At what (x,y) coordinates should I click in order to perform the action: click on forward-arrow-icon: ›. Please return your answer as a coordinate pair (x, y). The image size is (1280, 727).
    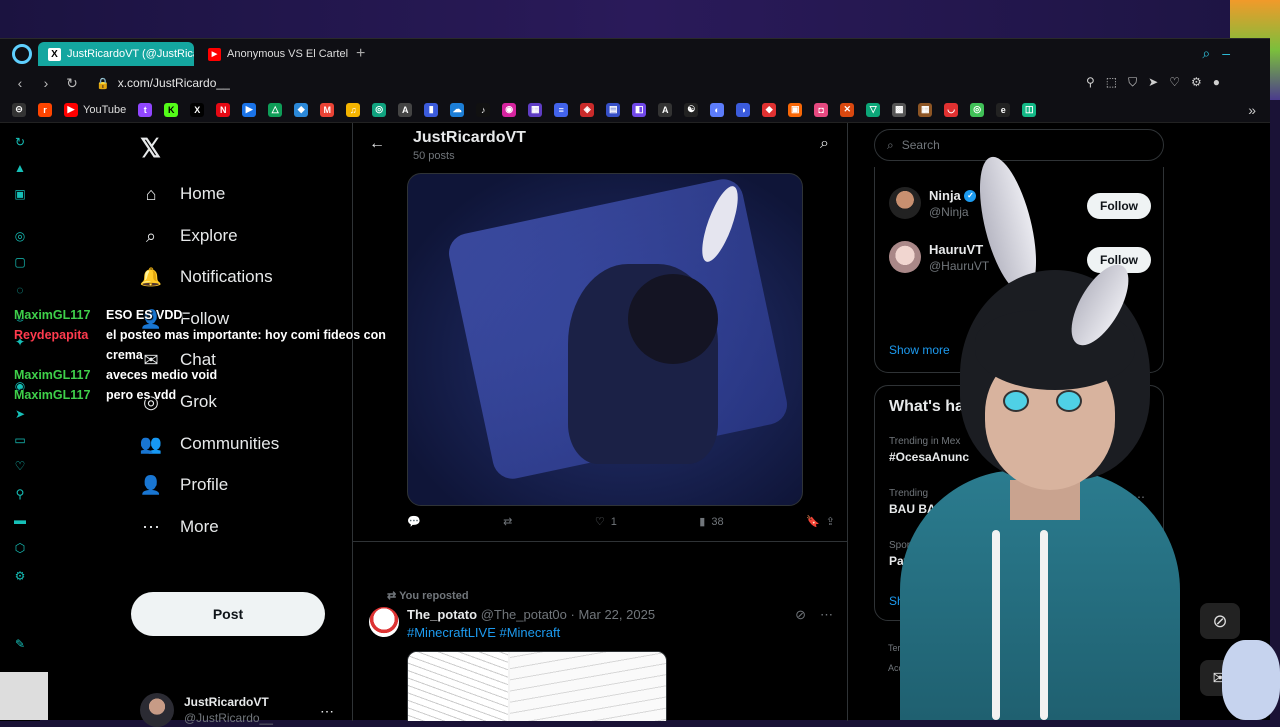
    Looking at the image, I should click on (46, 83).